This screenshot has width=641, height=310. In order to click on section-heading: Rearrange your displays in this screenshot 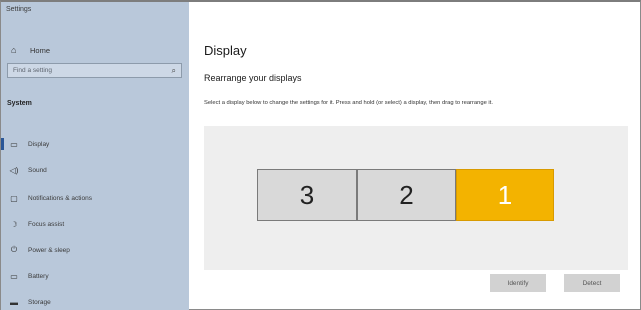, I will do `click(253, 78)`.